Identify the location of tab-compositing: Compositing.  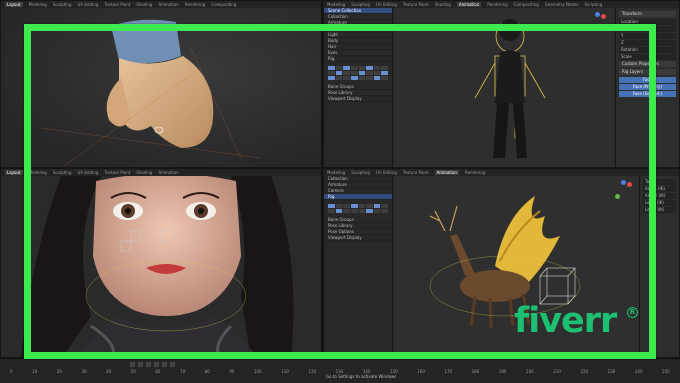
(223, 4).